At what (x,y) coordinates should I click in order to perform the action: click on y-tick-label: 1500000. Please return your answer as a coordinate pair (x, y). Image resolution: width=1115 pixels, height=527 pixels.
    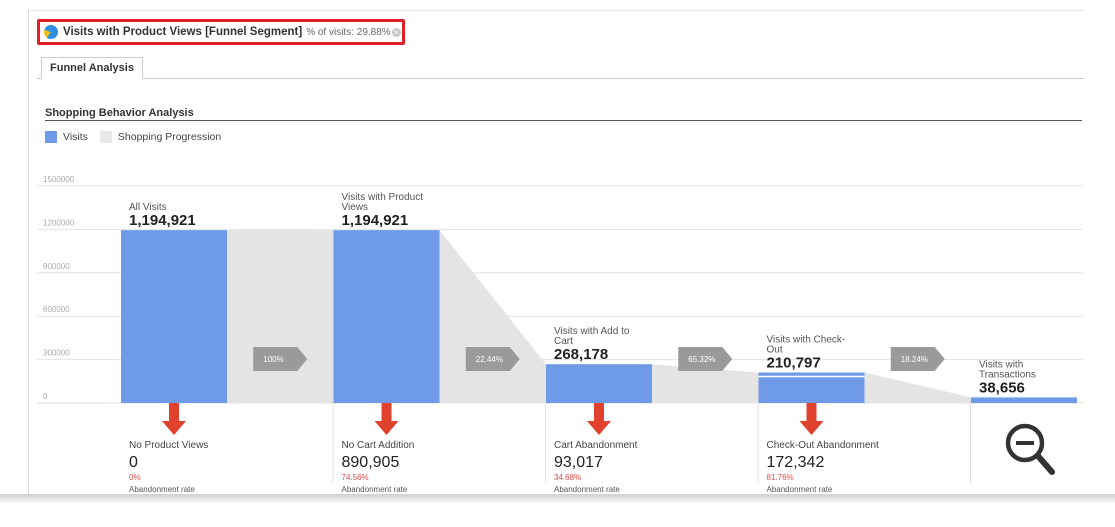
    Looking at the image, I should click on (59, 179).